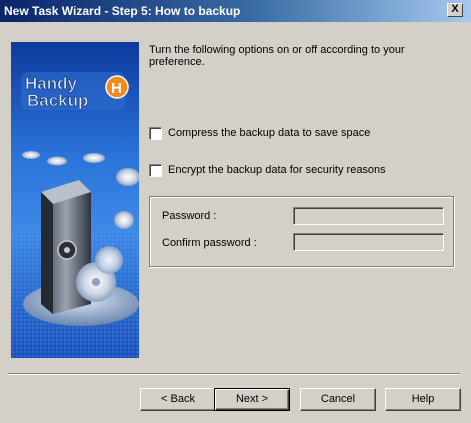 Image resolution: width=471 pixels, height=423 pixels. I want to click on button-separator, so click(234, 374).